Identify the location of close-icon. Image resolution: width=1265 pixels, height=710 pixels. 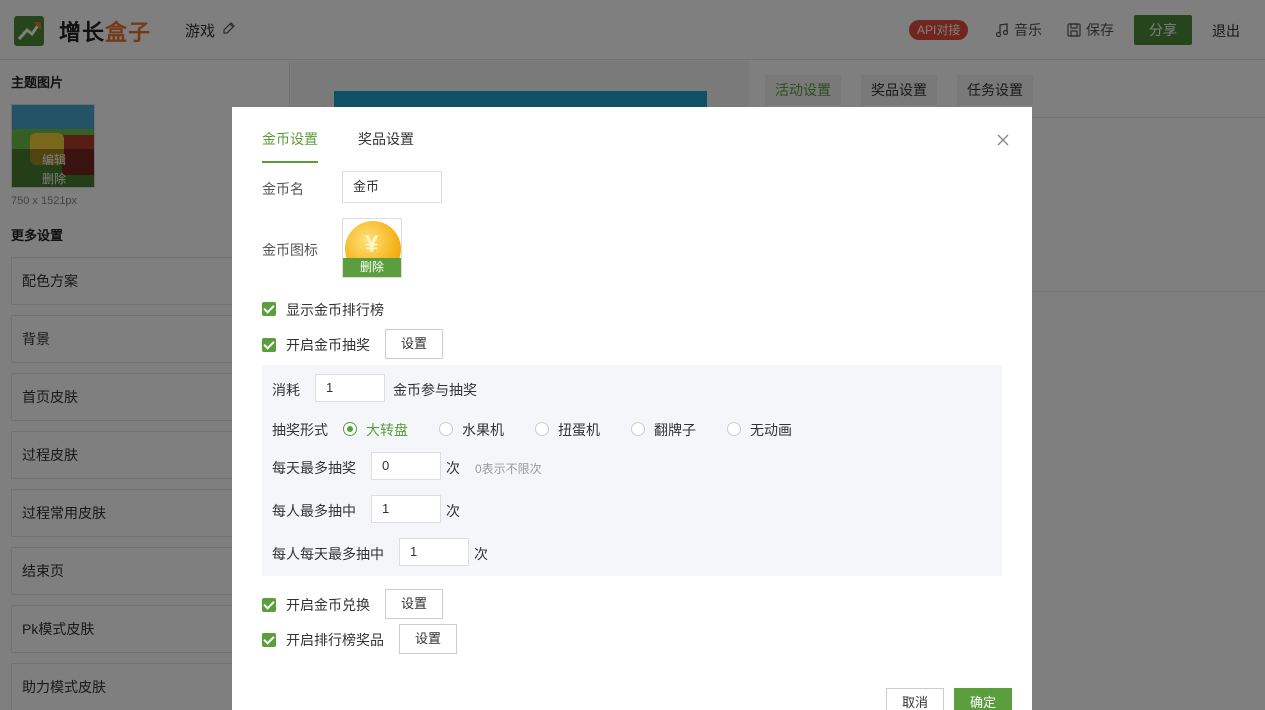
(1003, 140).